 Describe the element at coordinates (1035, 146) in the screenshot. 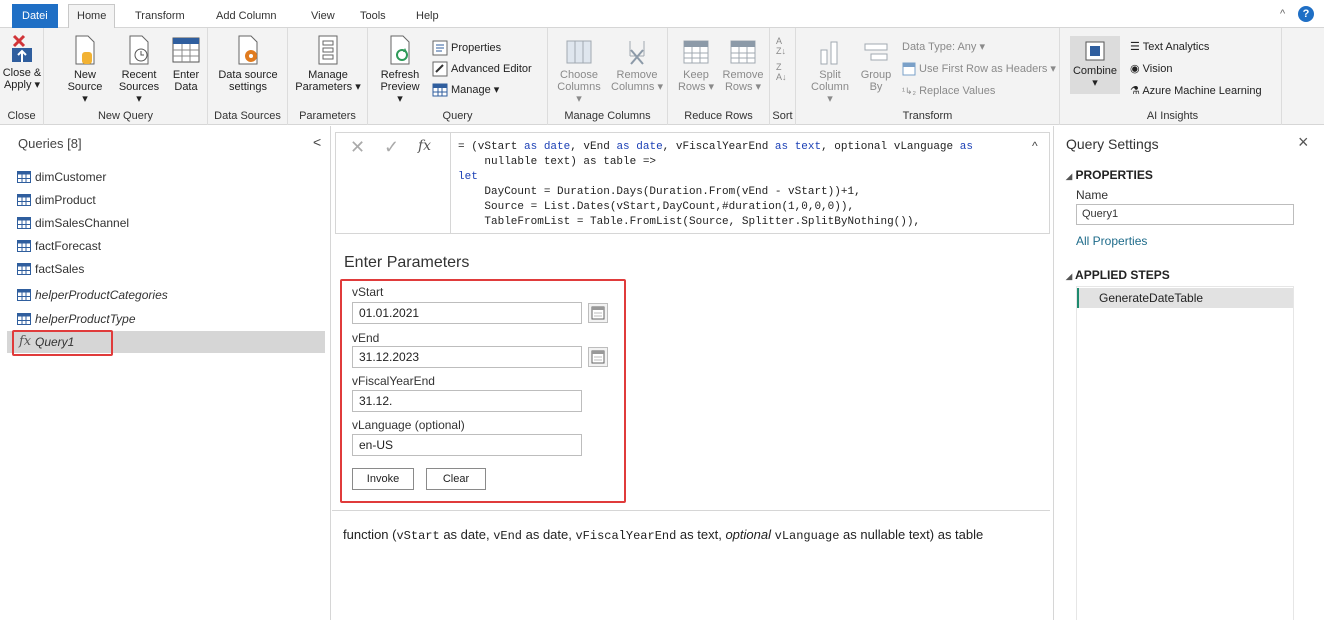

I see `collapse-formula-icon: ^` at that location.